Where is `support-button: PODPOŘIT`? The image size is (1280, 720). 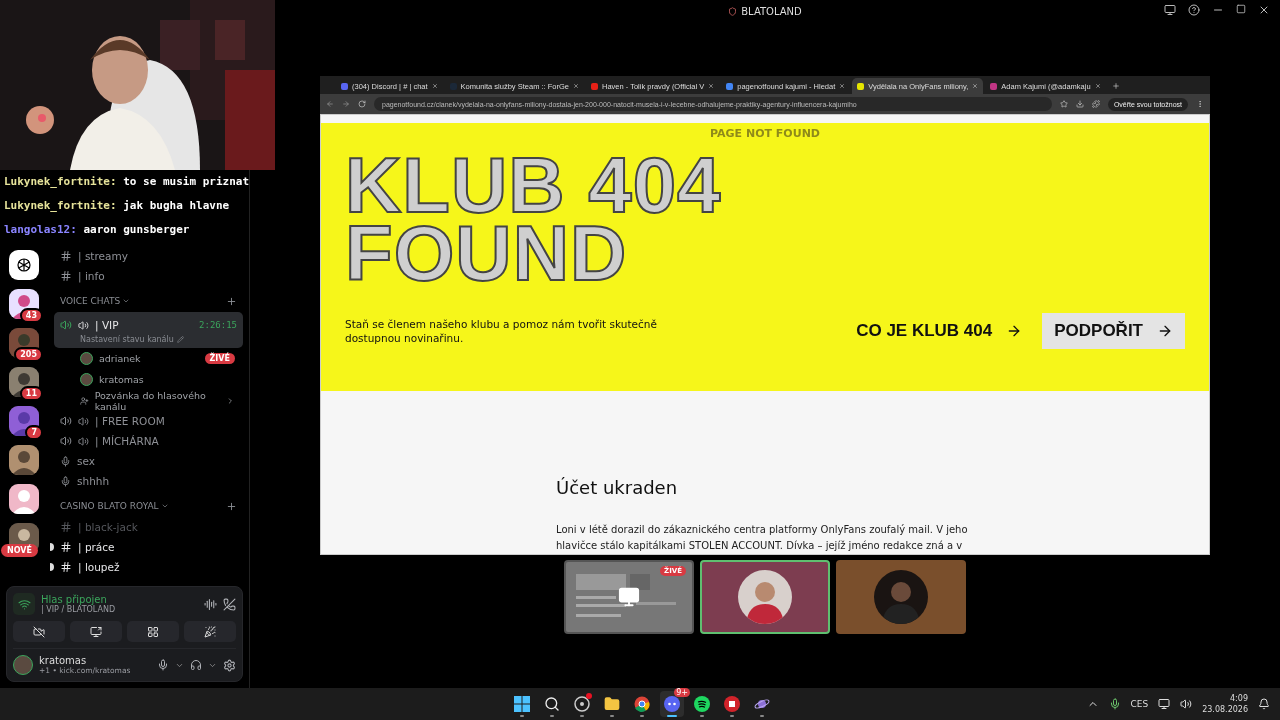
support-button: PODPOŘIT is located at coordinates (1113, 331).